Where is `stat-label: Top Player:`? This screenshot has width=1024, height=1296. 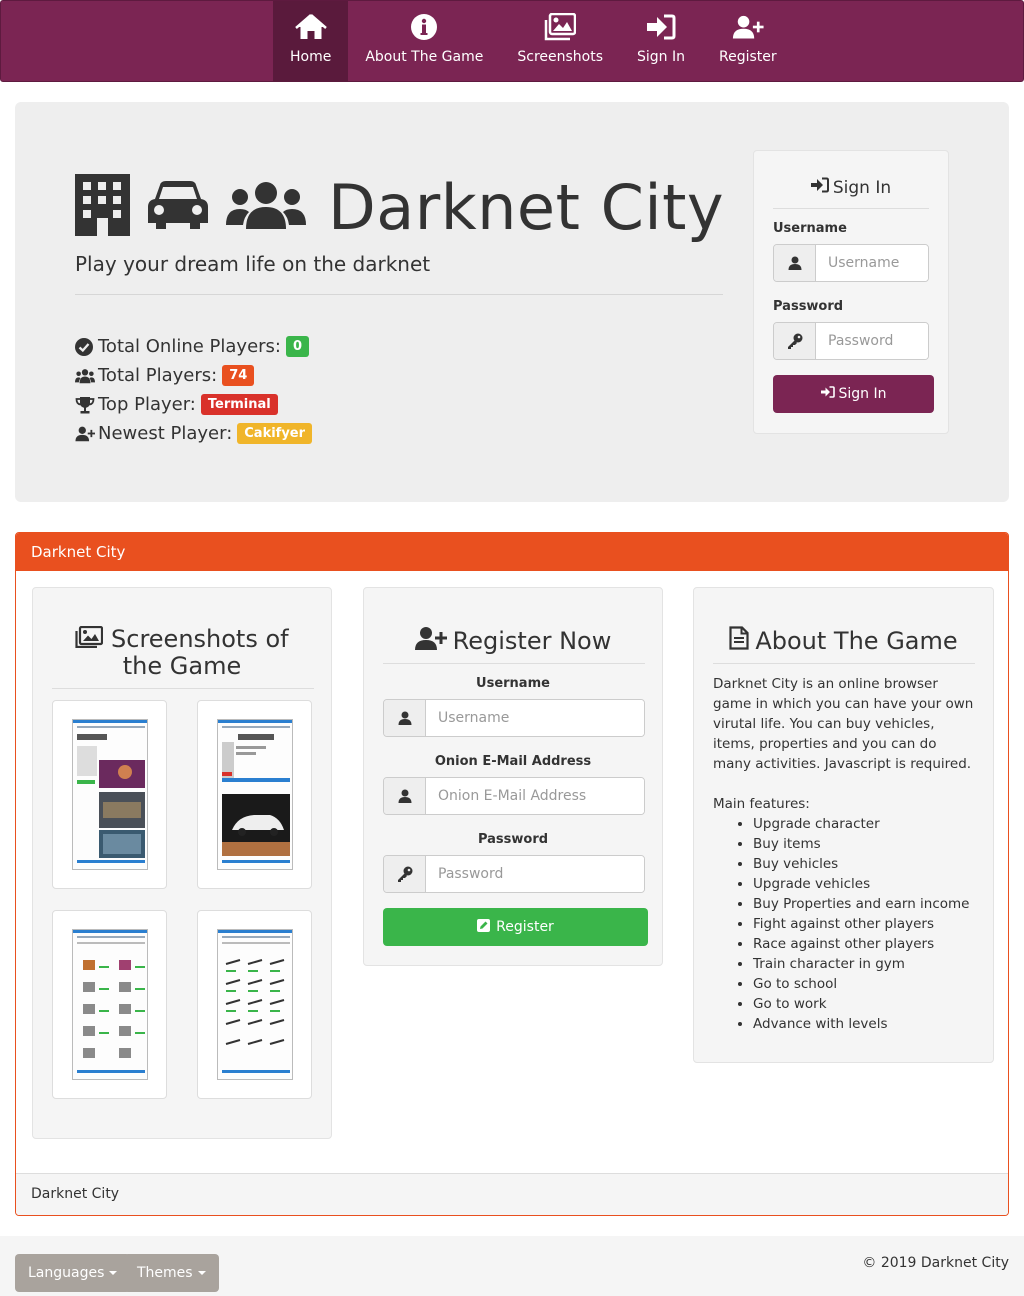
stat-label: Top Player: is located at coordinates (147, 404).